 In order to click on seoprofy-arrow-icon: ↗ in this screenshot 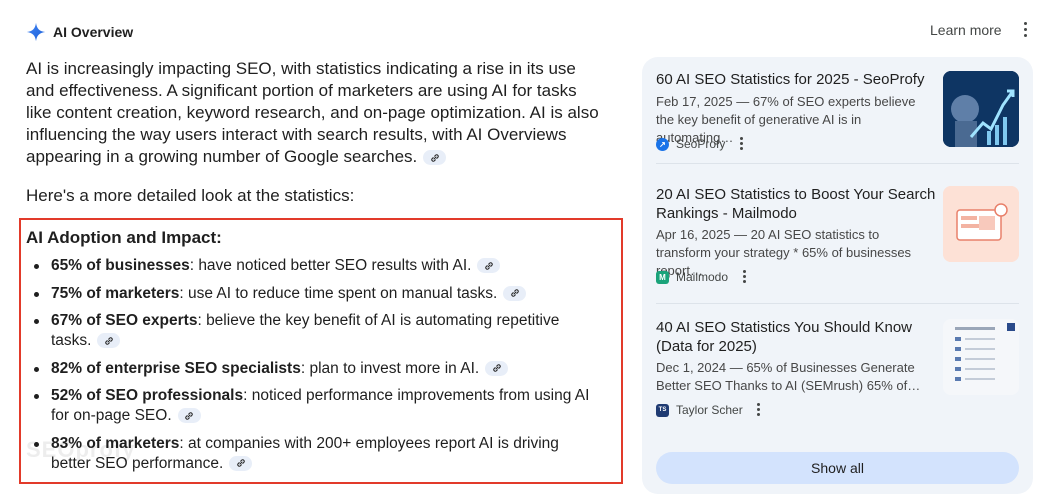, I will do `click(662, 144)`.